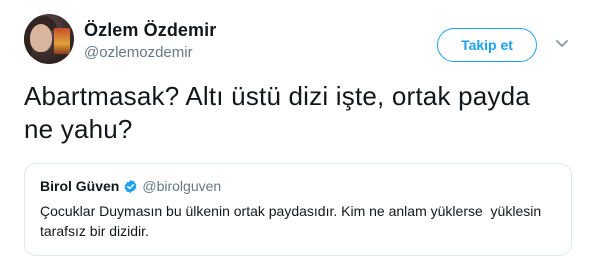  What do you see at coordinates (562, 44) in the screenshot?
I see `chevron-down-icon` at bounding box center [562, 44].